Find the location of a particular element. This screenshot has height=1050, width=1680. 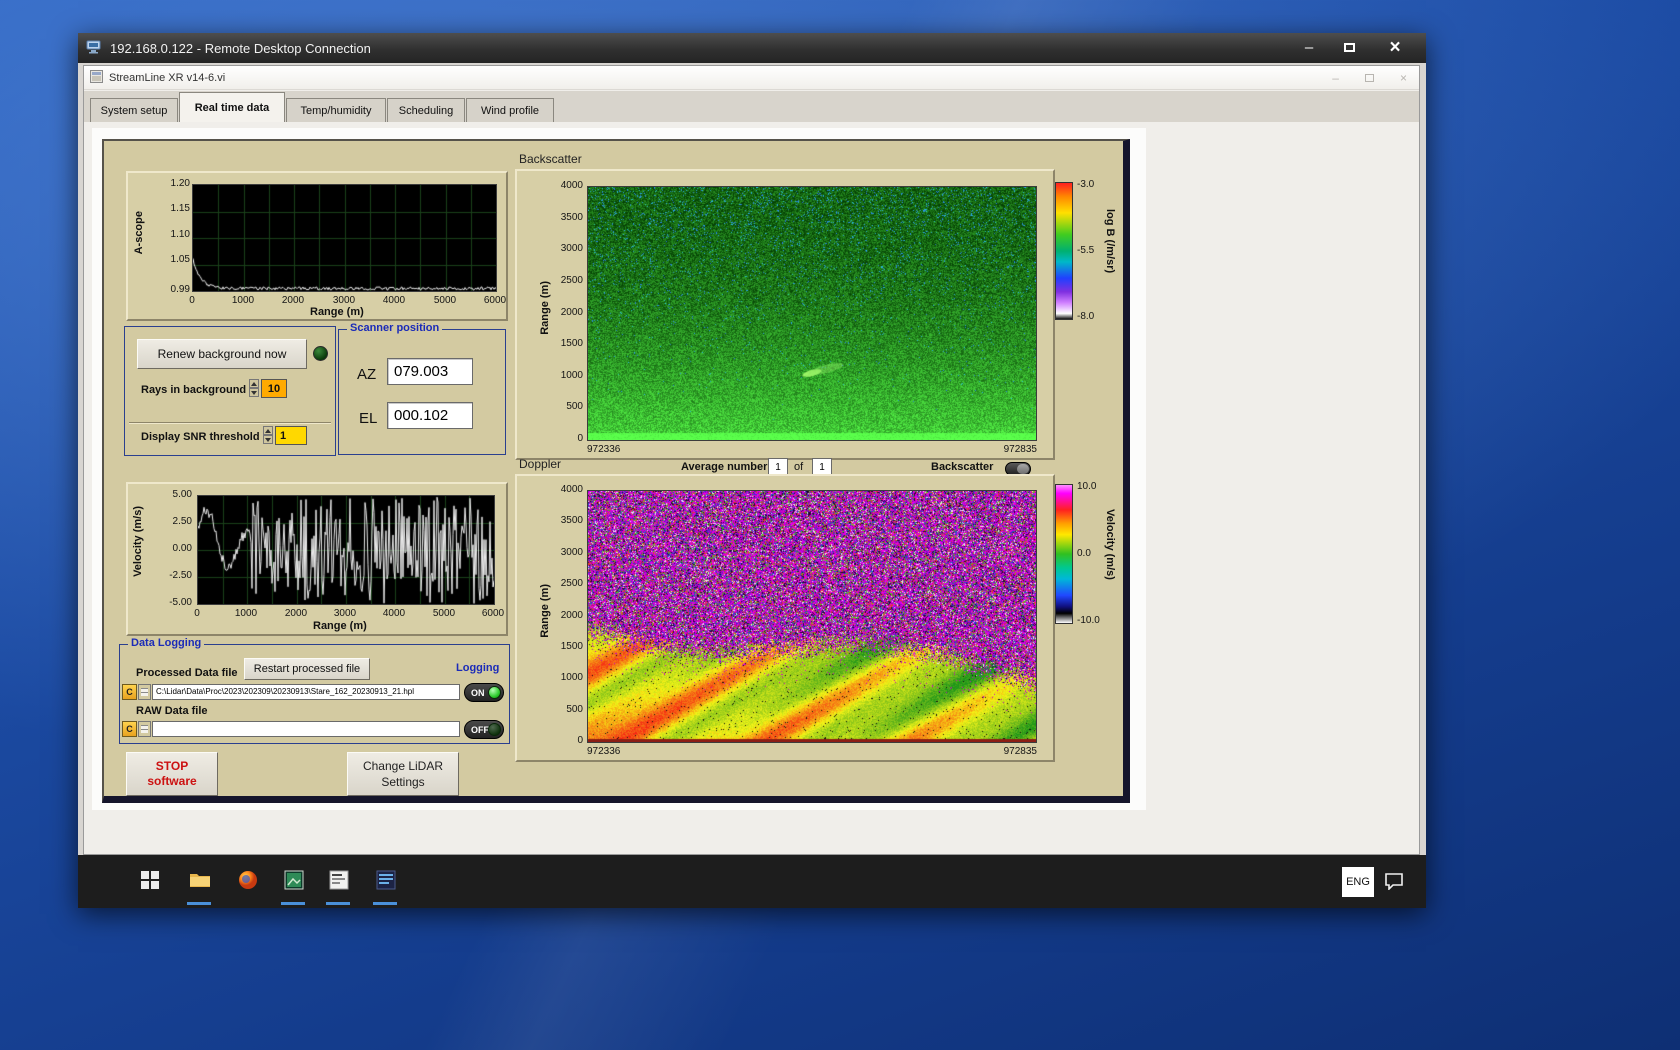

image-icon is located at coordinates (294, 880).